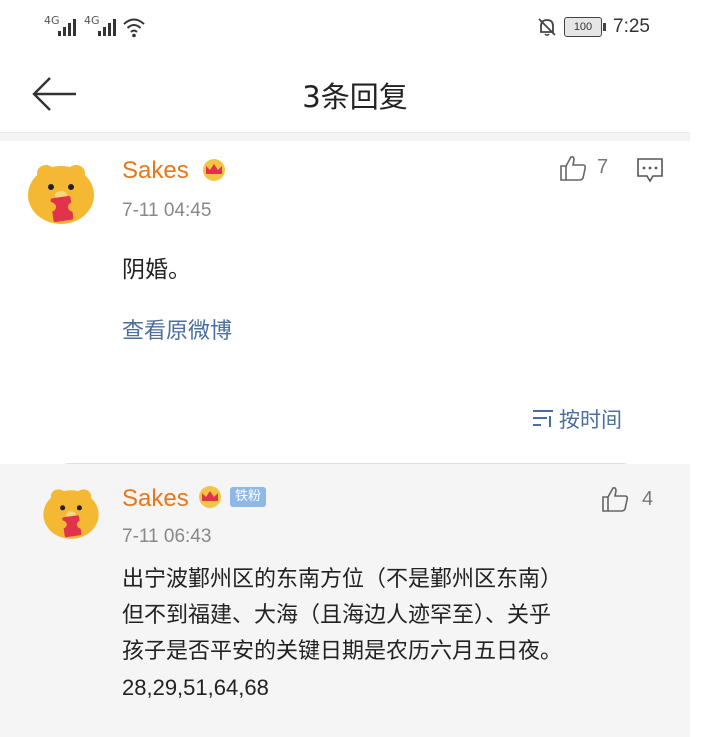 The image size is (710, 737). Describe the element at coordinates (355, 97) in the screenshot. I see `page-title: 3条回复` at that location.